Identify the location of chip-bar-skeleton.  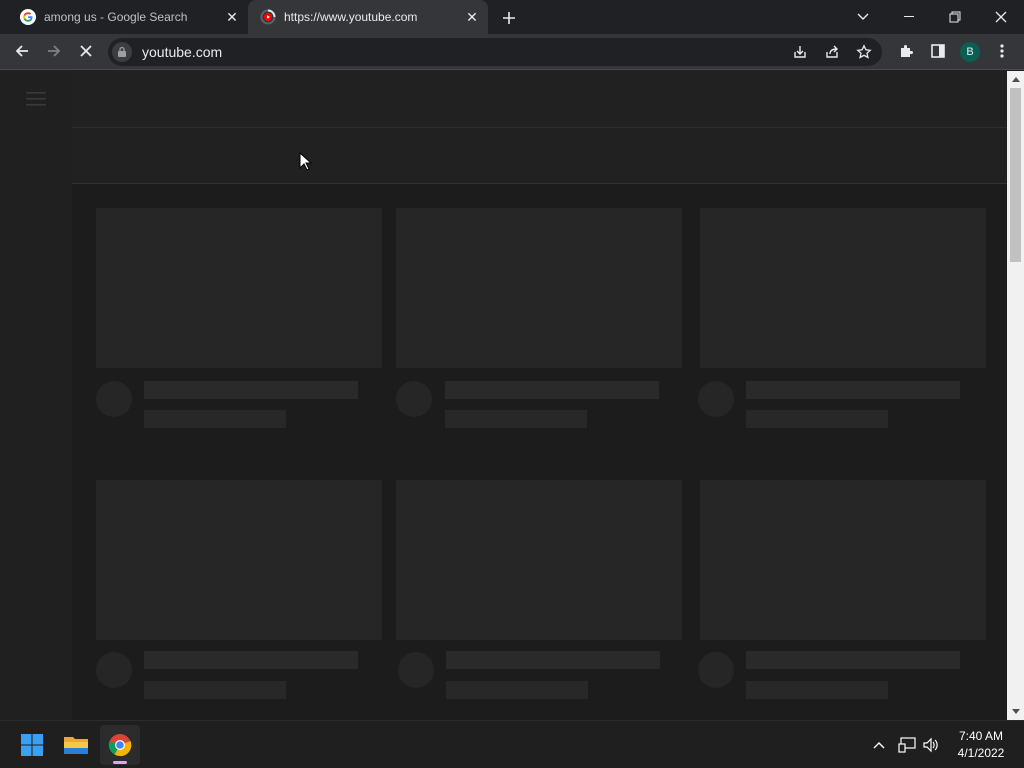
(539, 156).